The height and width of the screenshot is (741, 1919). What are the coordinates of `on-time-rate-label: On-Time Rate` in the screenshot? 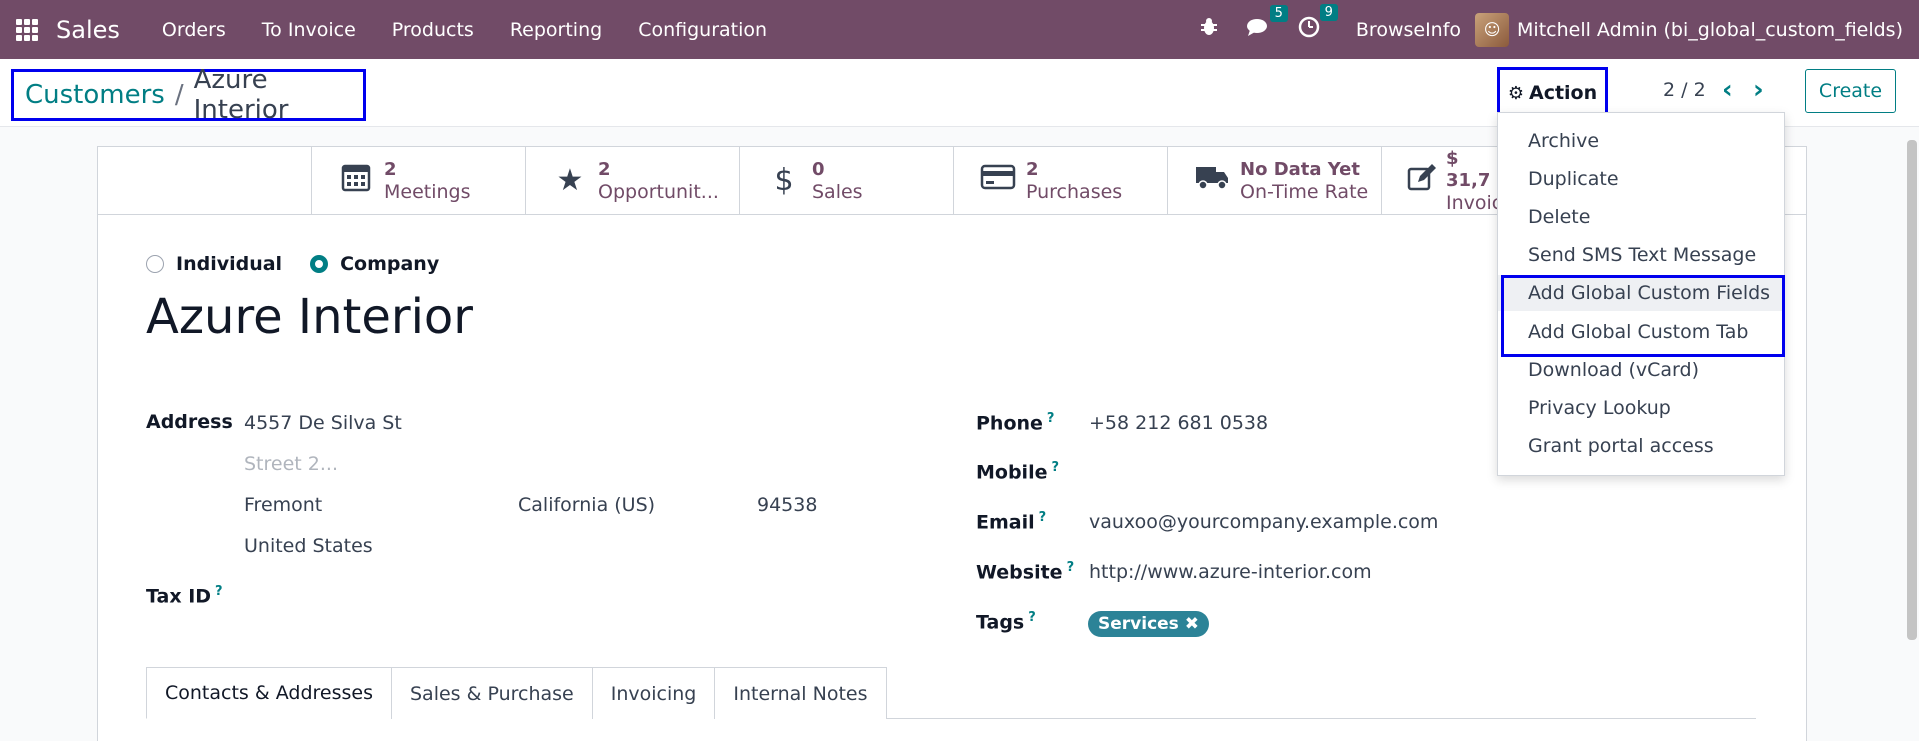 It's located at (1304, 191).